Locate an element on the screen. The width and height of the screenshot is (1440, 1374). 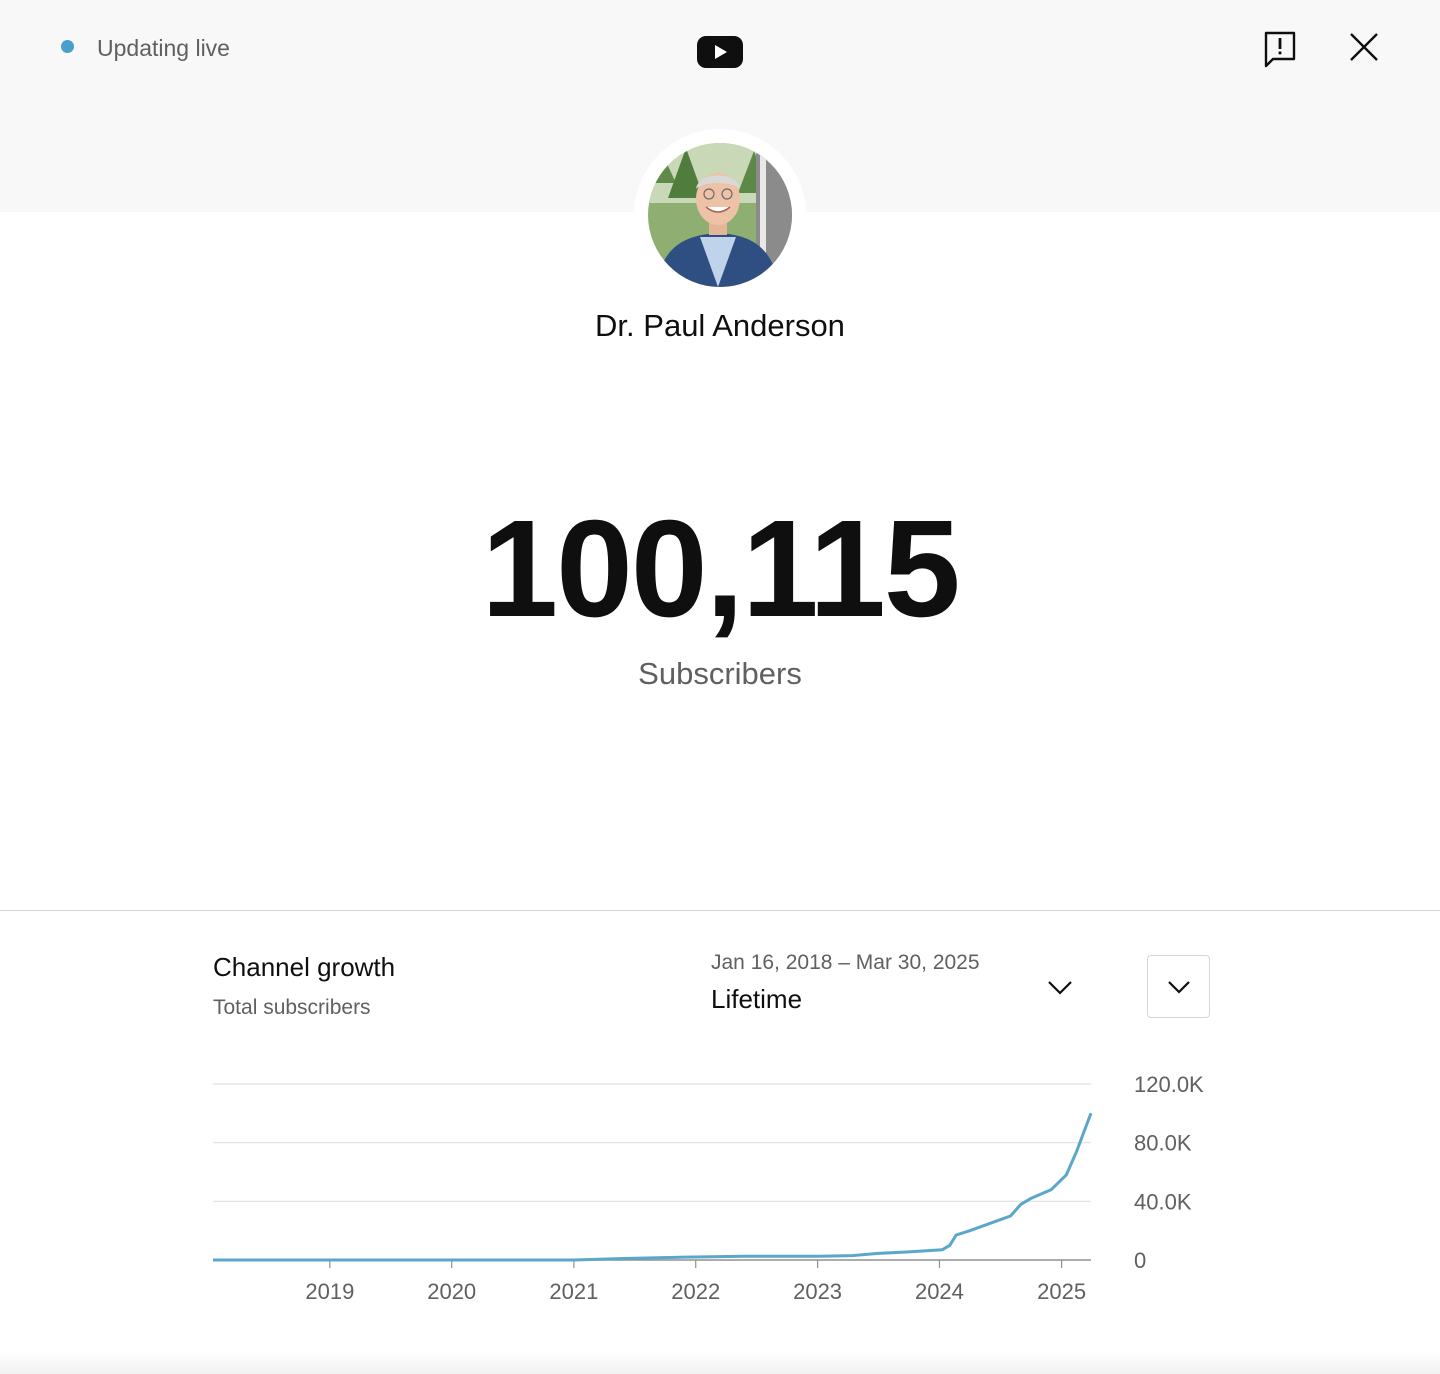
section-divider is located at coordinates (720, 910).